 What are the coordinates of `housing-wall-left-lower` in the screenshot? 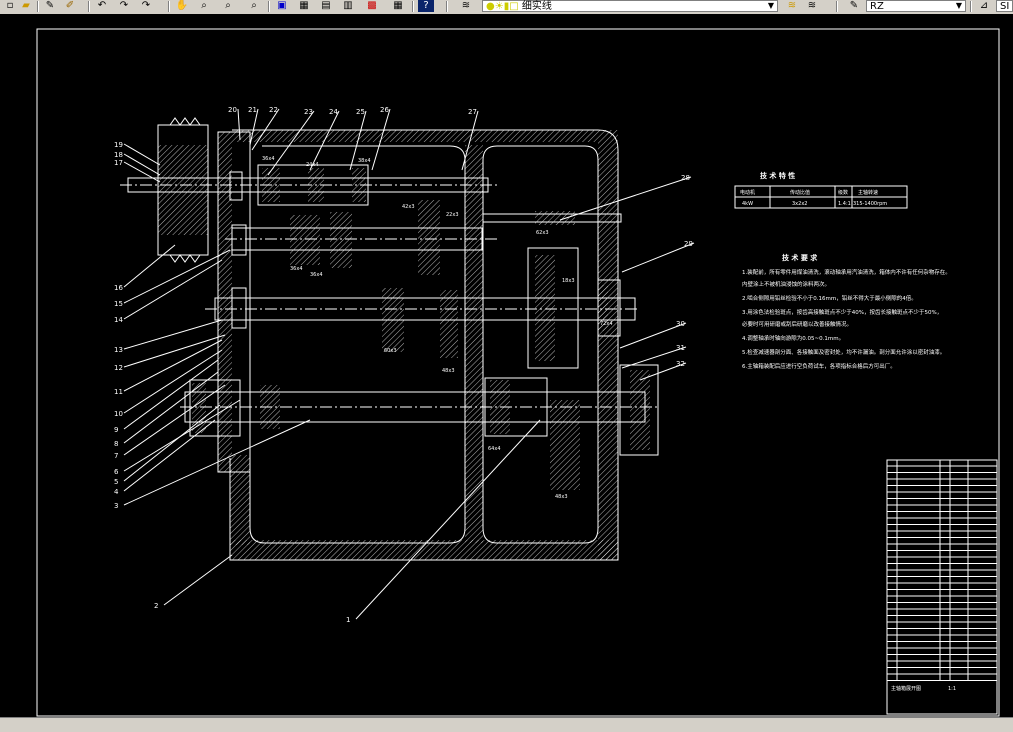 It's located at (240, 500).